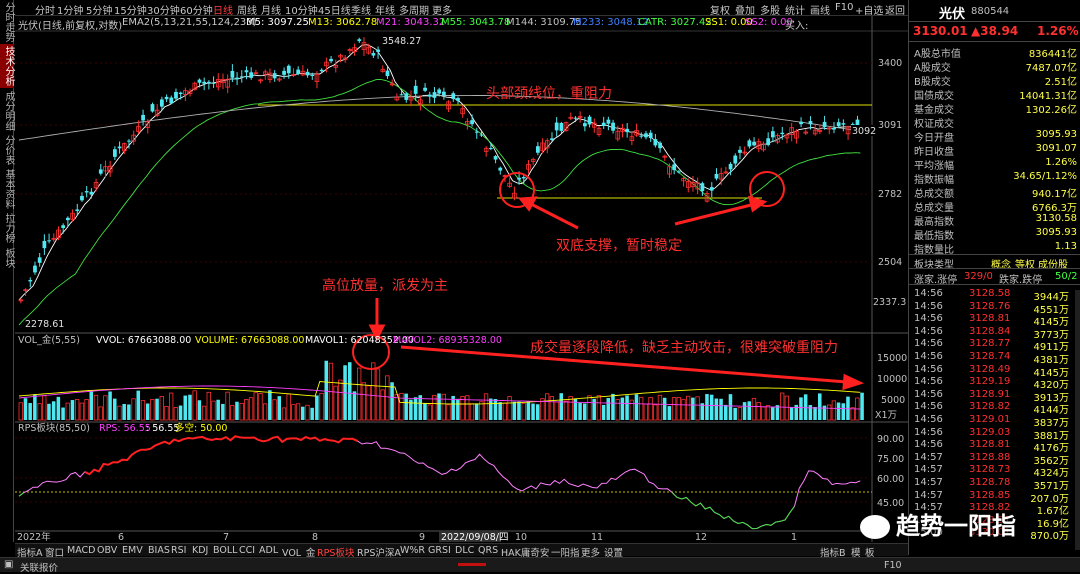 This screenshot has width=1080, height=574. Describe the element at coordinates (934, 152) in the screenshot. I see `quote-stat-label: 昨日收盘` at that location.